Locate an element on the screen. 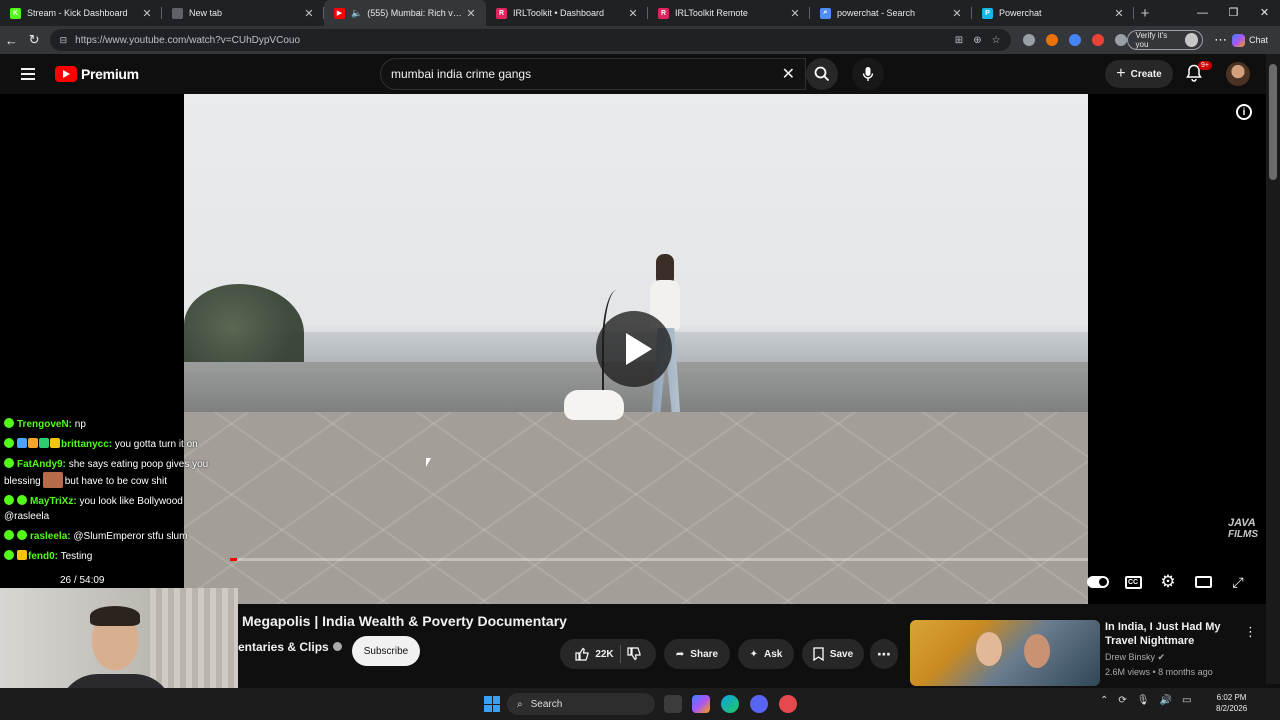  browser-menu-icon: ⋯ is located at coordinates (1220, 40).